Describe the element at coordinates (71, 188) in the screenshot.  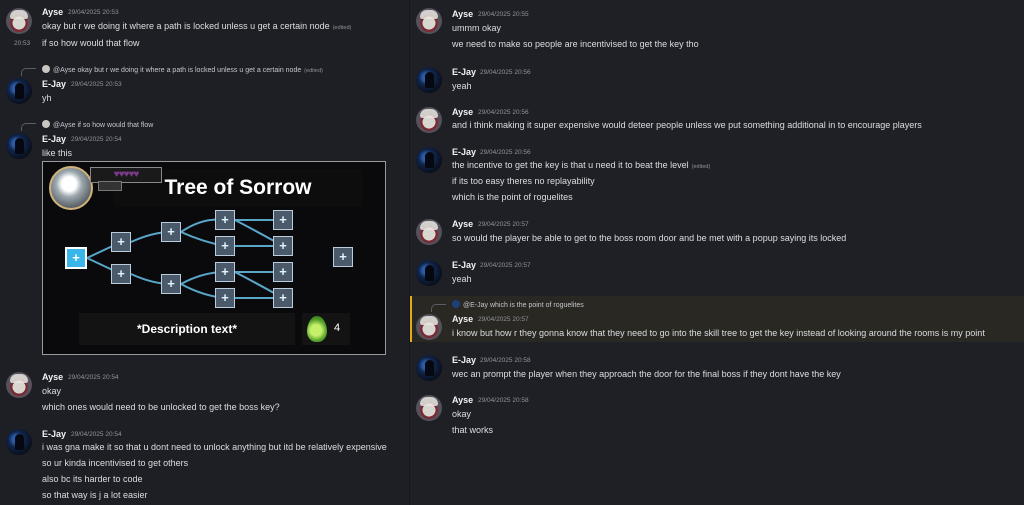
I see `player-orb-icon` at that location.